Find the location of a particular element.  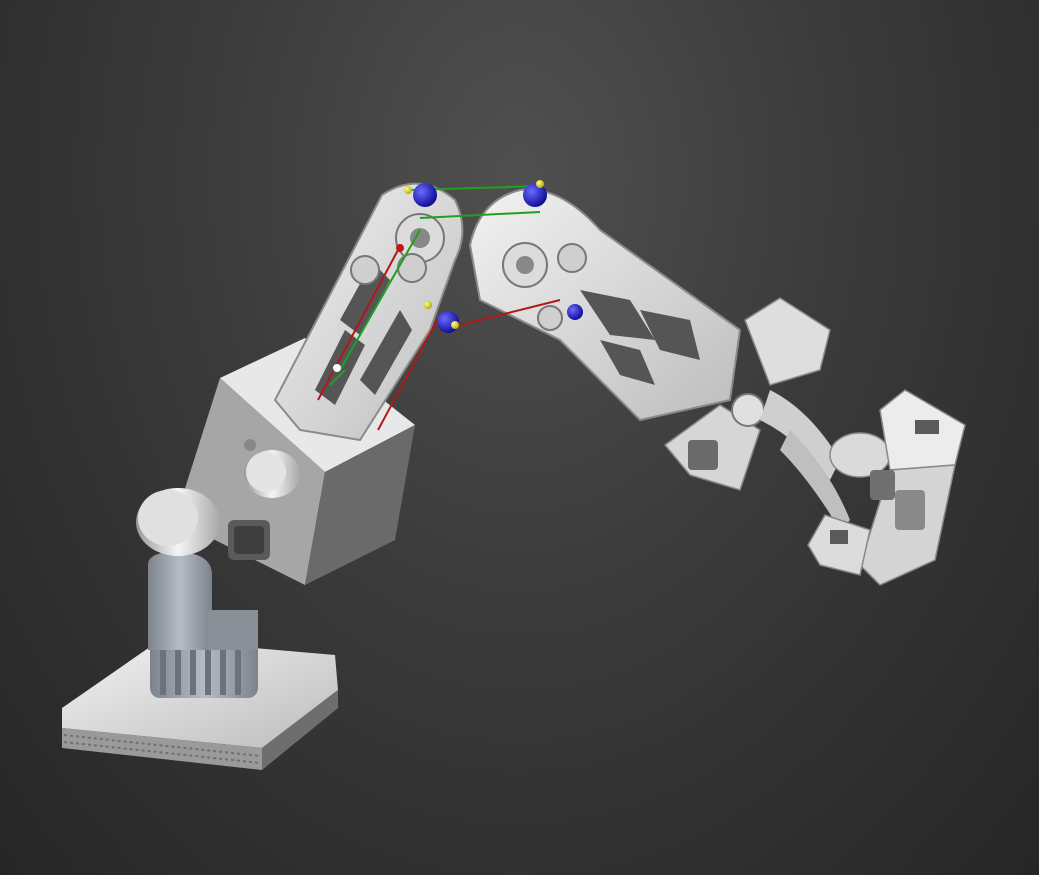

shoulder-motor is located at coordinates (178, 522).